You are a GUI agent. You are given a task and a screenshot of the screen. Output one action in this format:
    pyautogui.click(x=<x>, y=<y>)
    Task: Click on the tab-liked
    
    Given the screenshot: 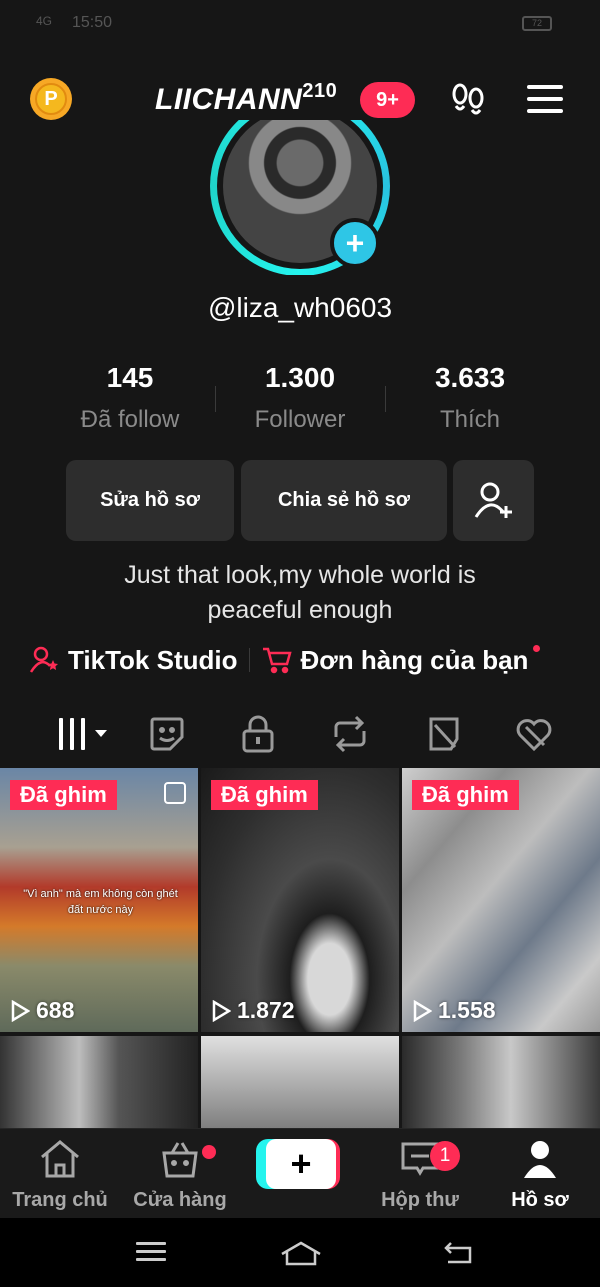 What is the action you would take?
    pyautogui.click(x=534, y=734)
    